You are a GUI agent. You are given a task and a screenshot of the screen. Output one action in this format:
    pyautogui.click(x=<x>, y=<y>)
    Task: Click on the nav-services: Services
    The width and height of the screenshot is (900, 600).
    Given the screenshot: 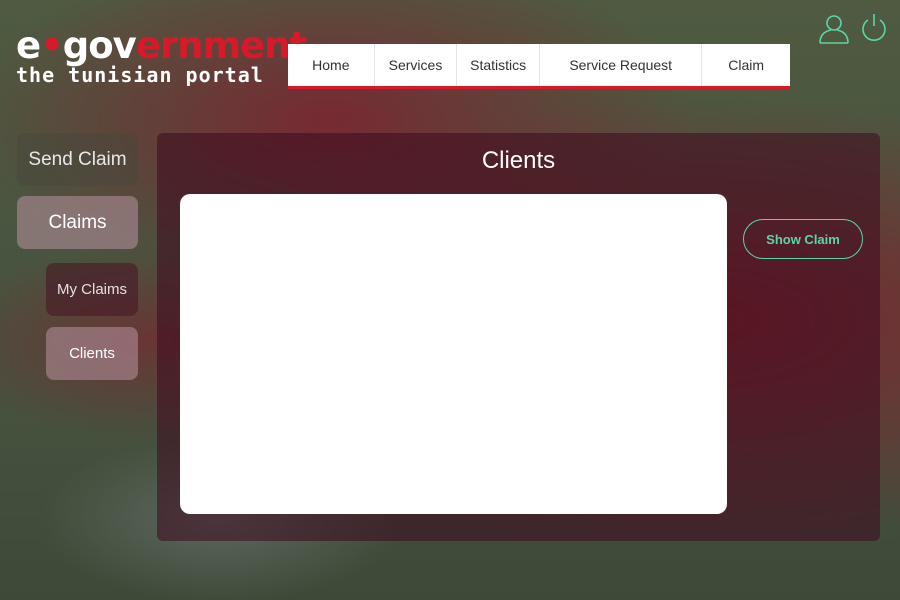 What is the action you would take?
    pyautogui.click(x=416, y=65)
    